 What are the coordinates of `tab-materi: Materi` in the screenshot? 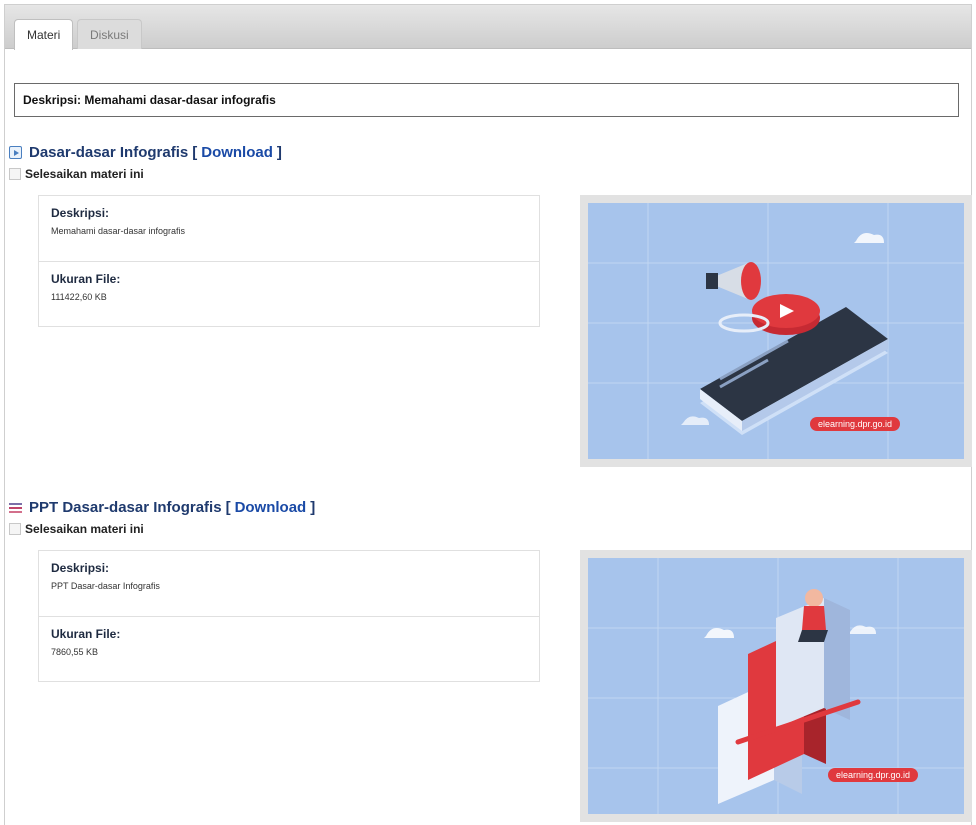 It's located at (44, 34).